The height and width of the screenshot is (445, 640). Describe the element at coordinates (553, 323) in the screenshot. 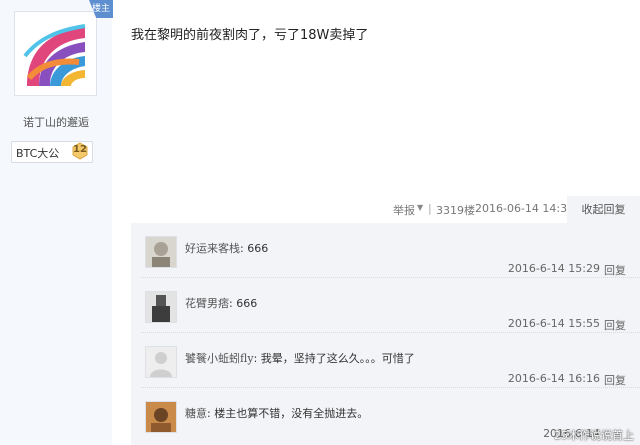

I see `comment-time: 2016-6-14 15:55` at that location.